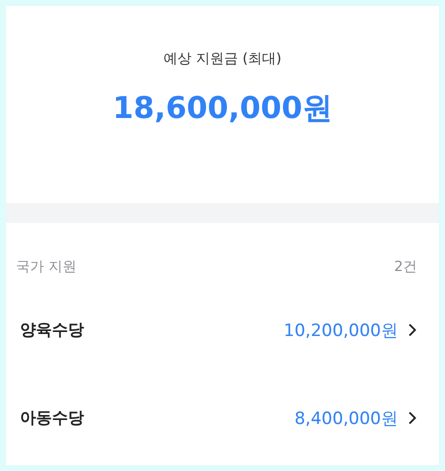  What do you see at coordinates (52, 418) in the screenshot?
I see `benefit-name: 아동수당` at bounding box center [52, 418].